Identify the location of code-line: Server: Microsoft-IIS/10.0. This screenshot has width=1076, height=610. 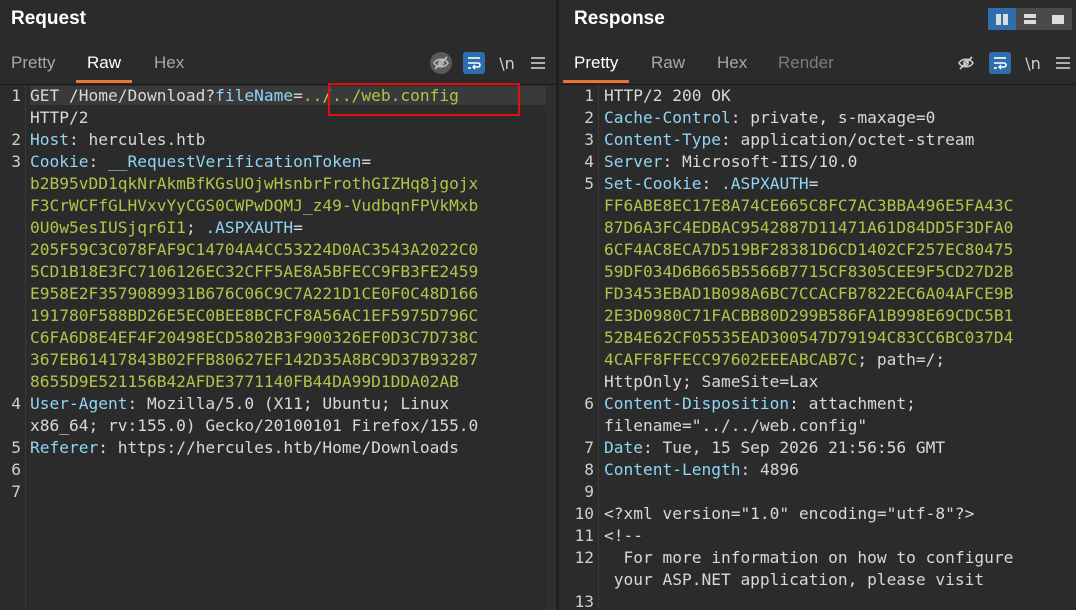
(730, 161).